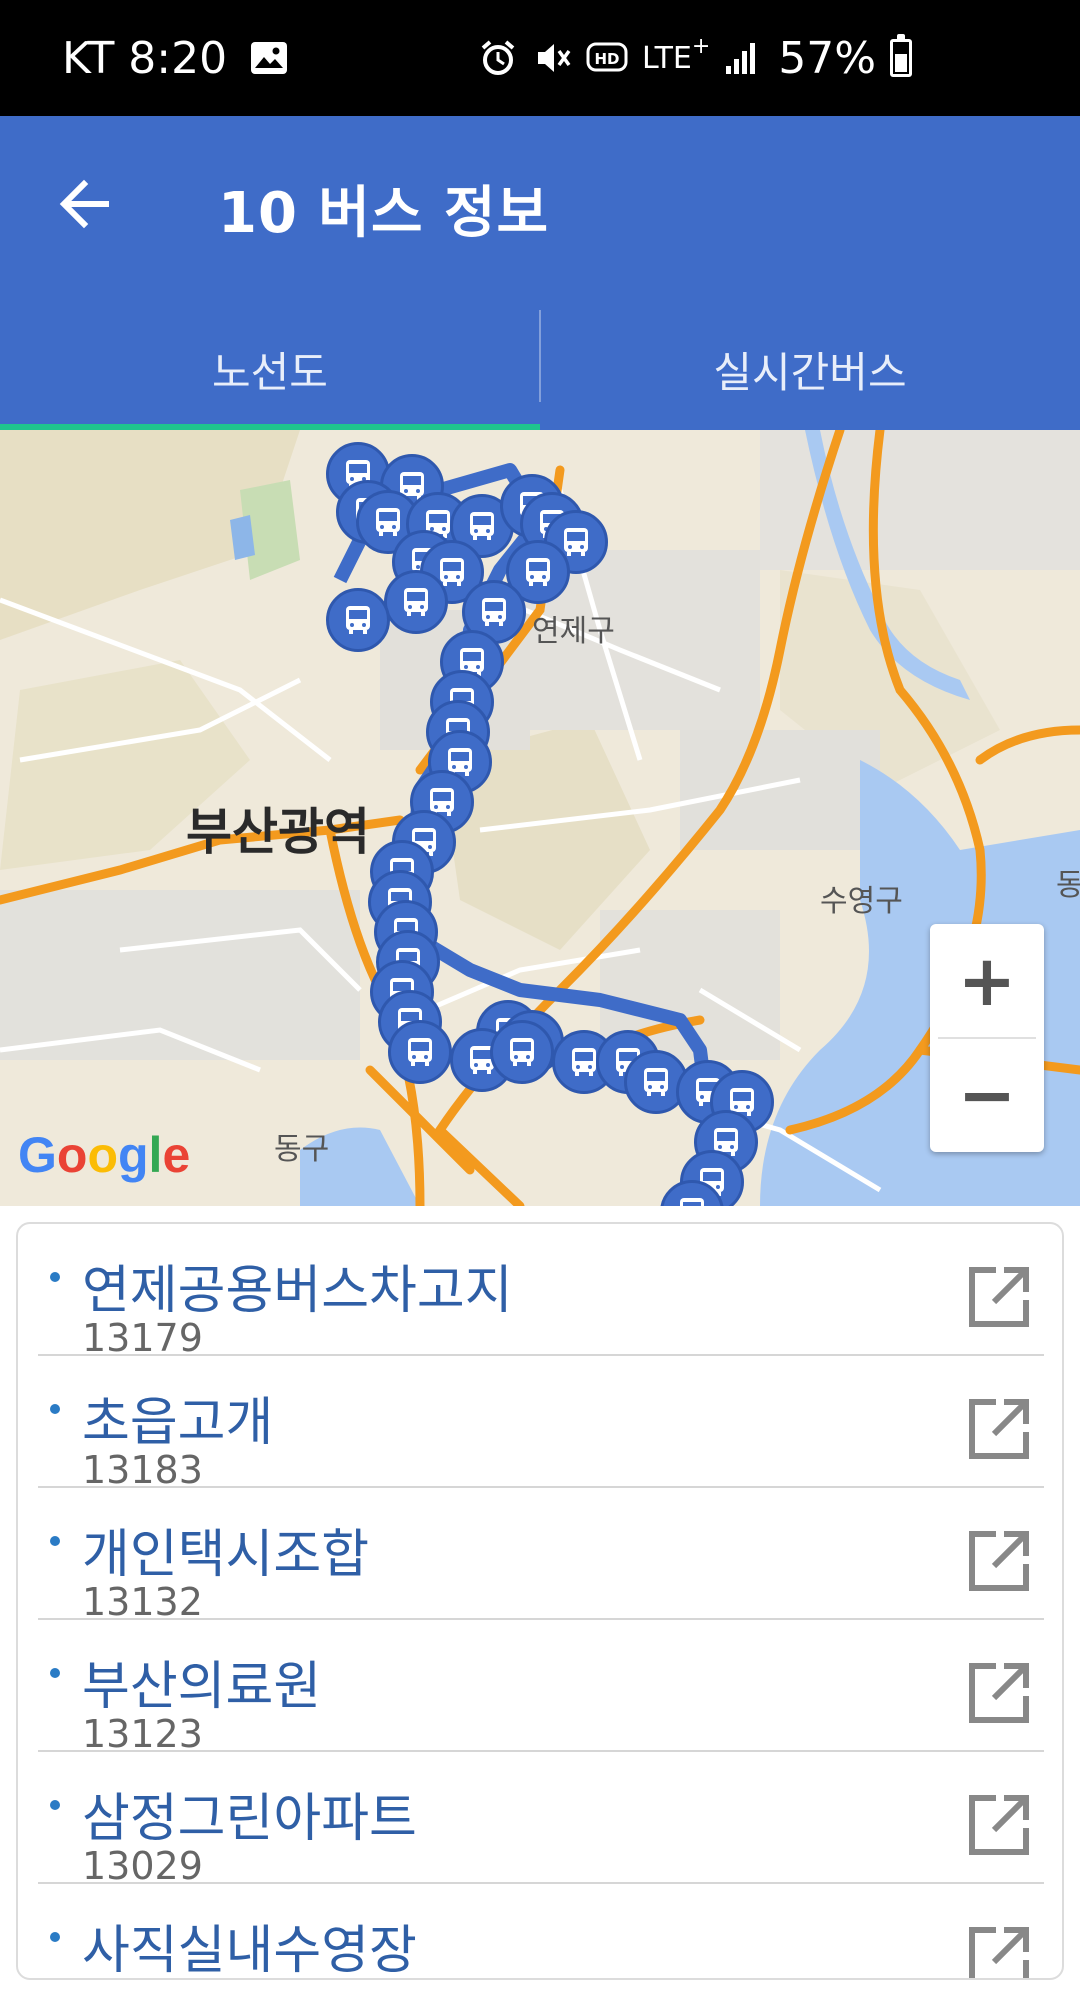 The height and width of the screenshot is (1990, 1080). I want to click on stop-name: 삼정그린아파트, so click(249, 1819).